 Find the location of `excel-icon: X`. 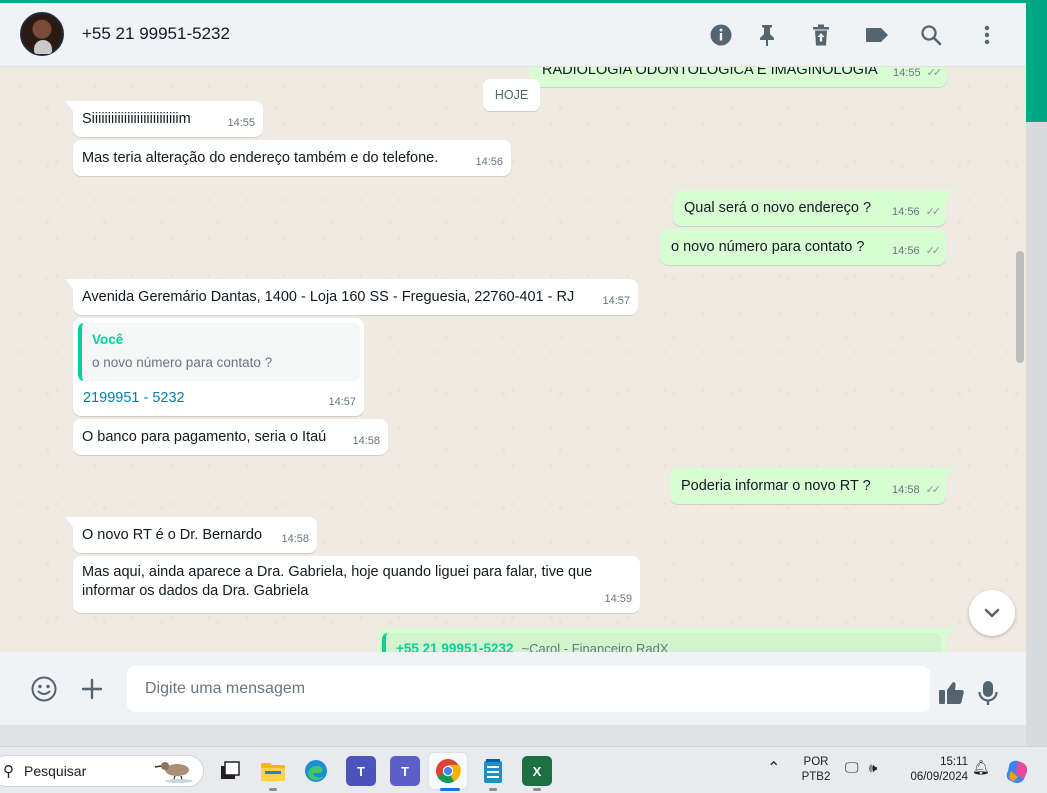

excel-icon: X is located at coordinates (537, 771).